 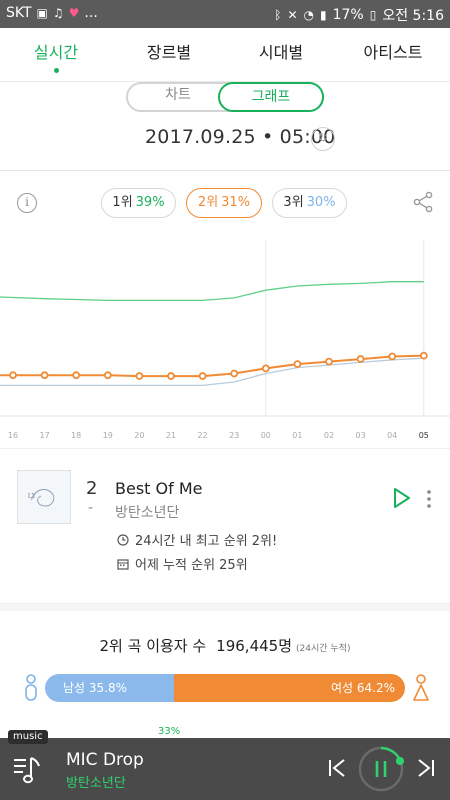 I want to click on song-artist: 방탄소년단, so click(x=147, y=512).